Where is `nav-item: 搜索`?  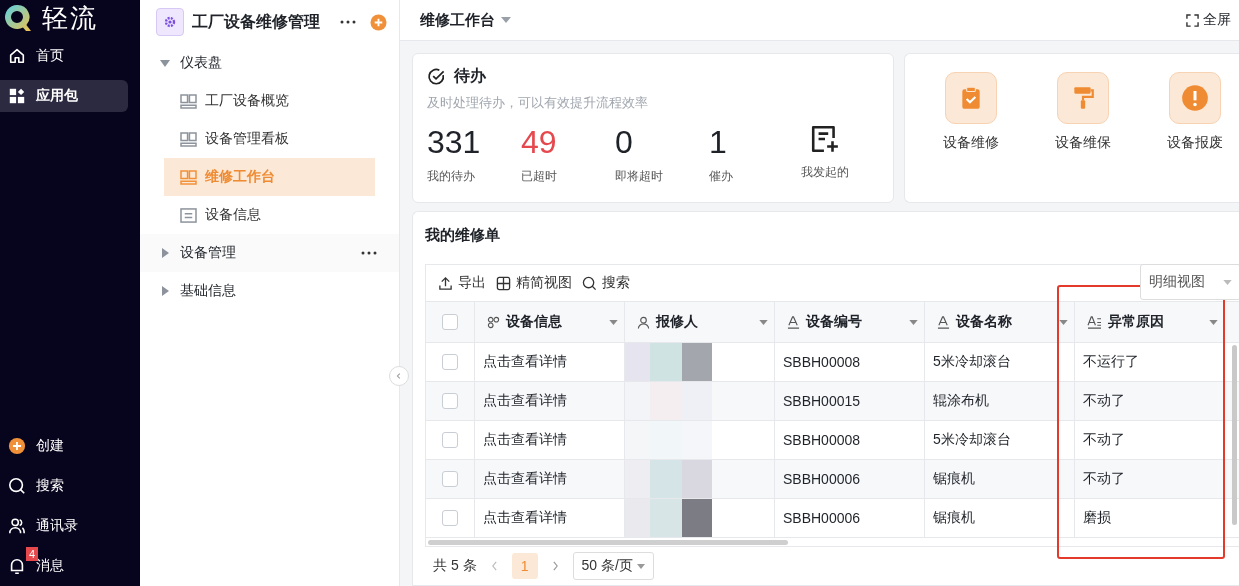 nav-item: 搜索 is located at coordinates (64, 486).